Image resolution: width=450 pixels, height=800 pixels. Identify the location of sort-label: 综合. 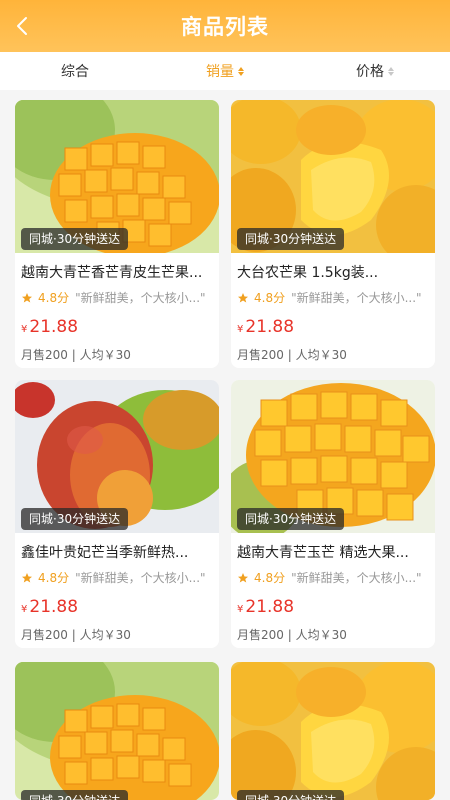
(75, 72).